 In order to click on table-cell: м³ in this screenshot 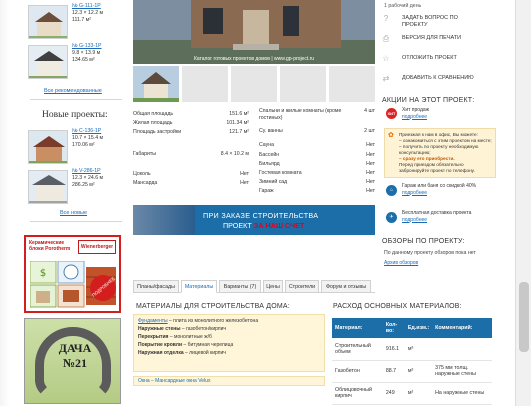, I will do `click(418, 371)`.